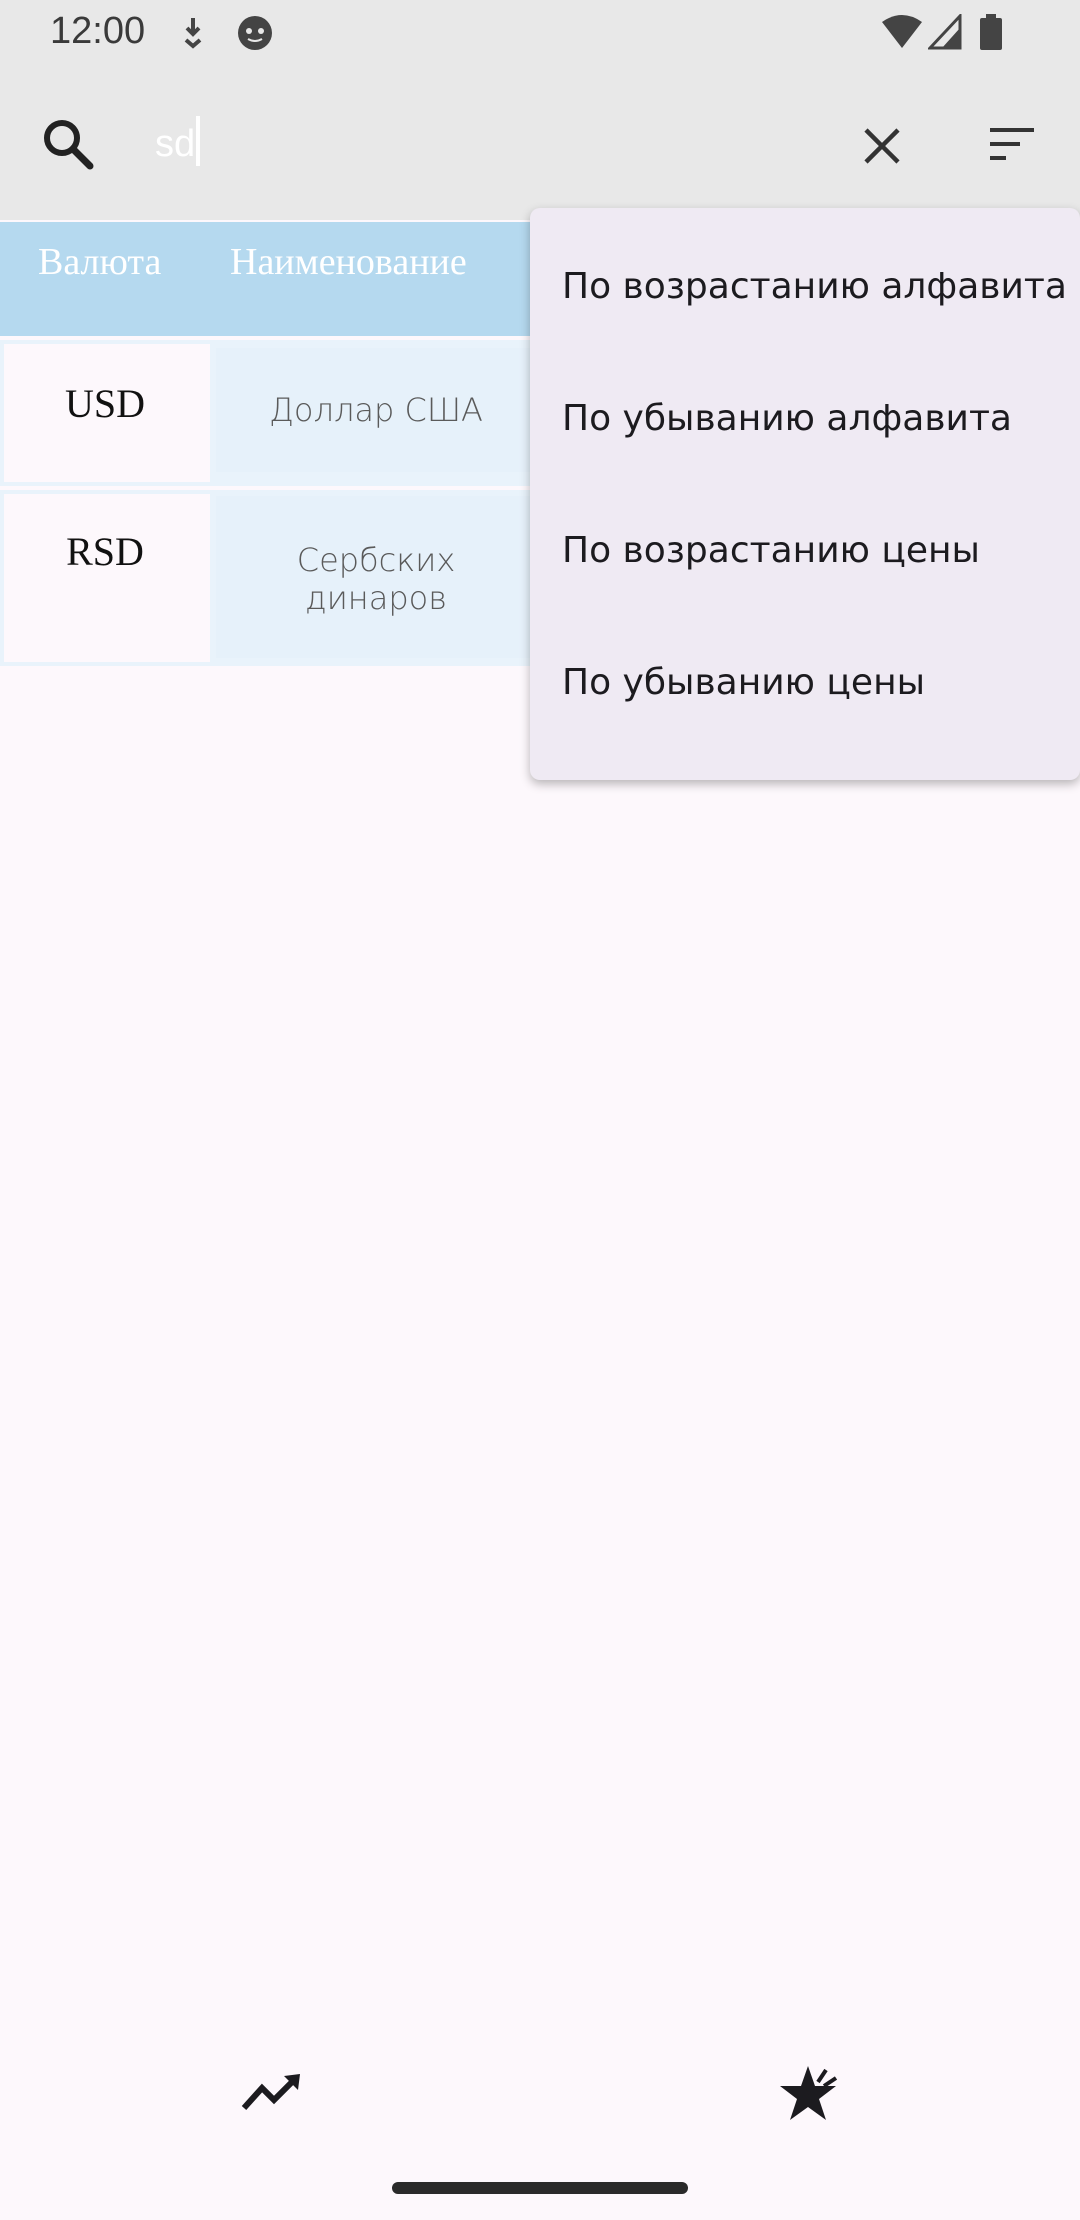  What do you see at coordinates (991, 32) in the screenshot?
I see `battery-icon` at bounding box center [991, 32].